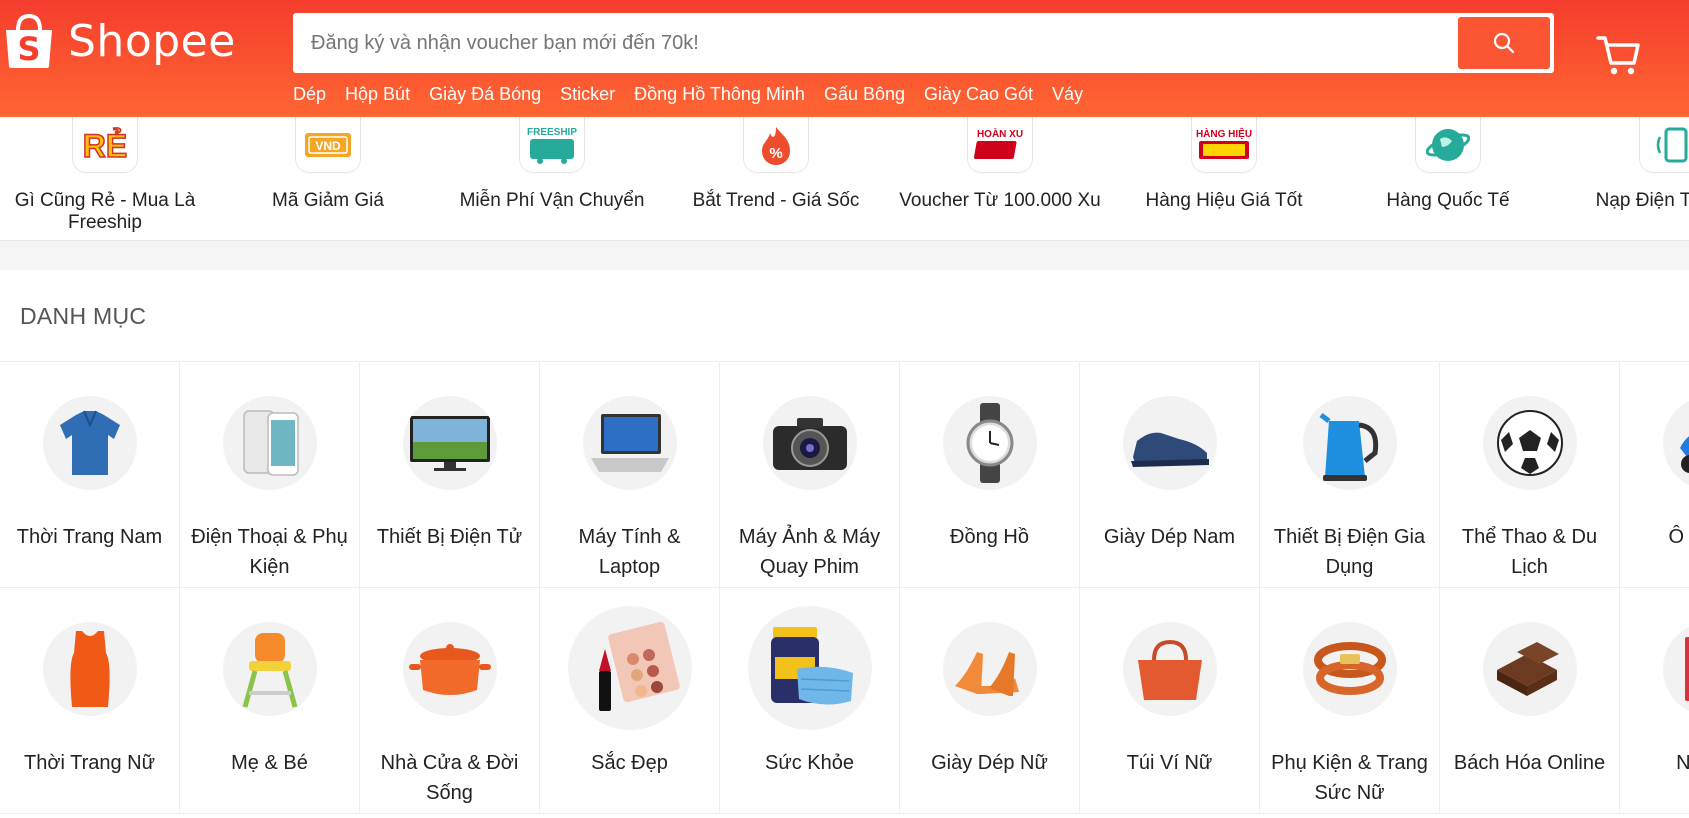  I want to click on category-item: Mẹ & Bé, so click(270, 701).